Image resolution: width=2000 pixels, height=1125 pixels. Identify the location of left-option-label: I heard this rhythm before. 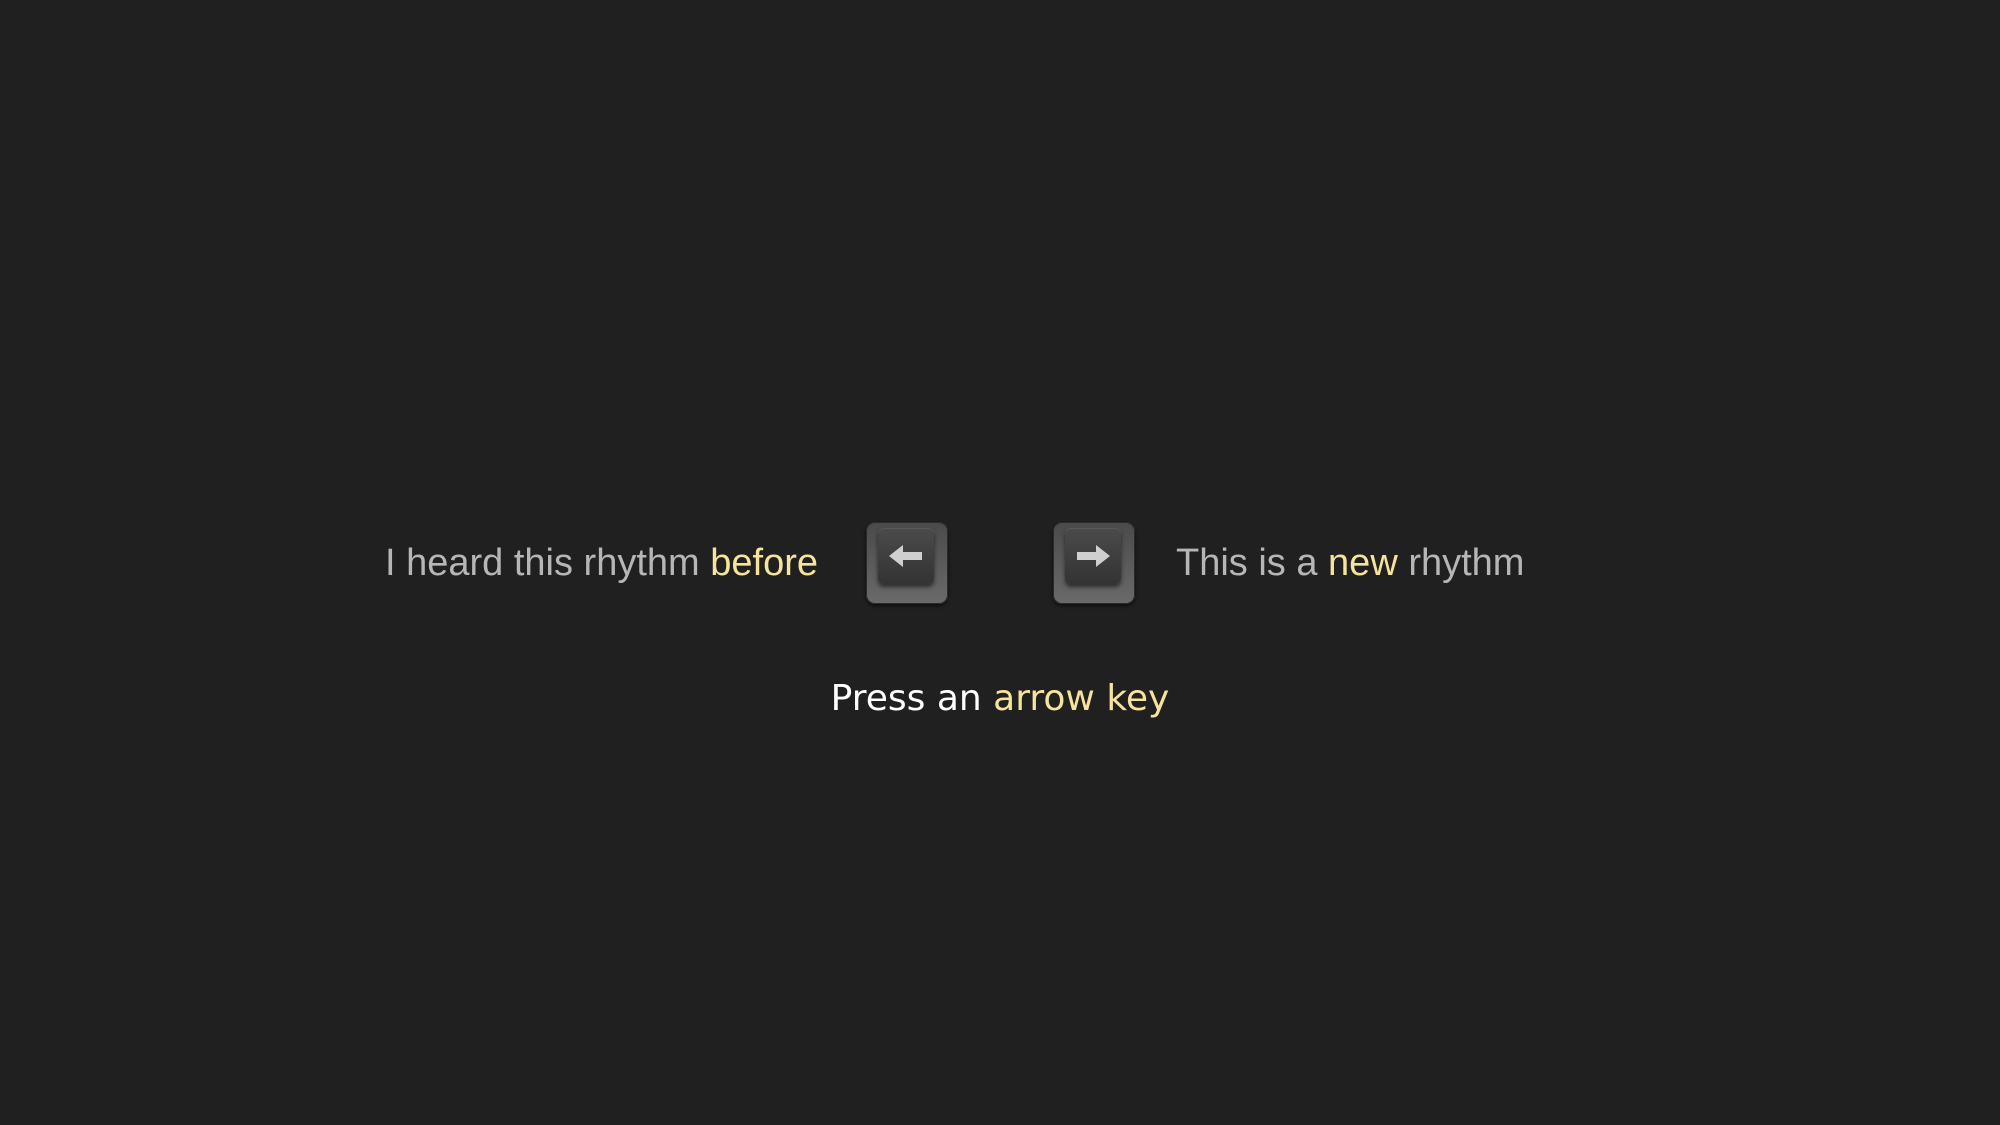
(601, 563).